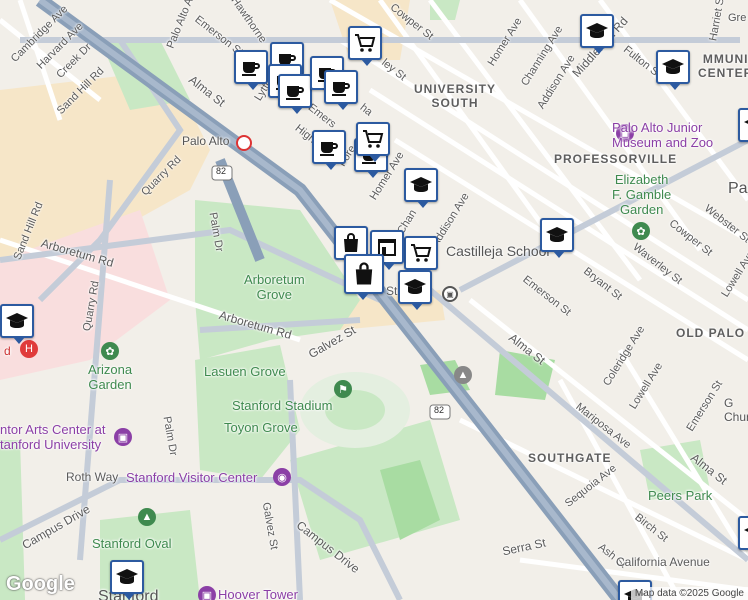 Image resolution: width=748 pixels, height=600 pixels. Describe the element at coordinates (689, 593) in the screenshot. I see `map-attribution: Map data ©2025 Google` at that location.